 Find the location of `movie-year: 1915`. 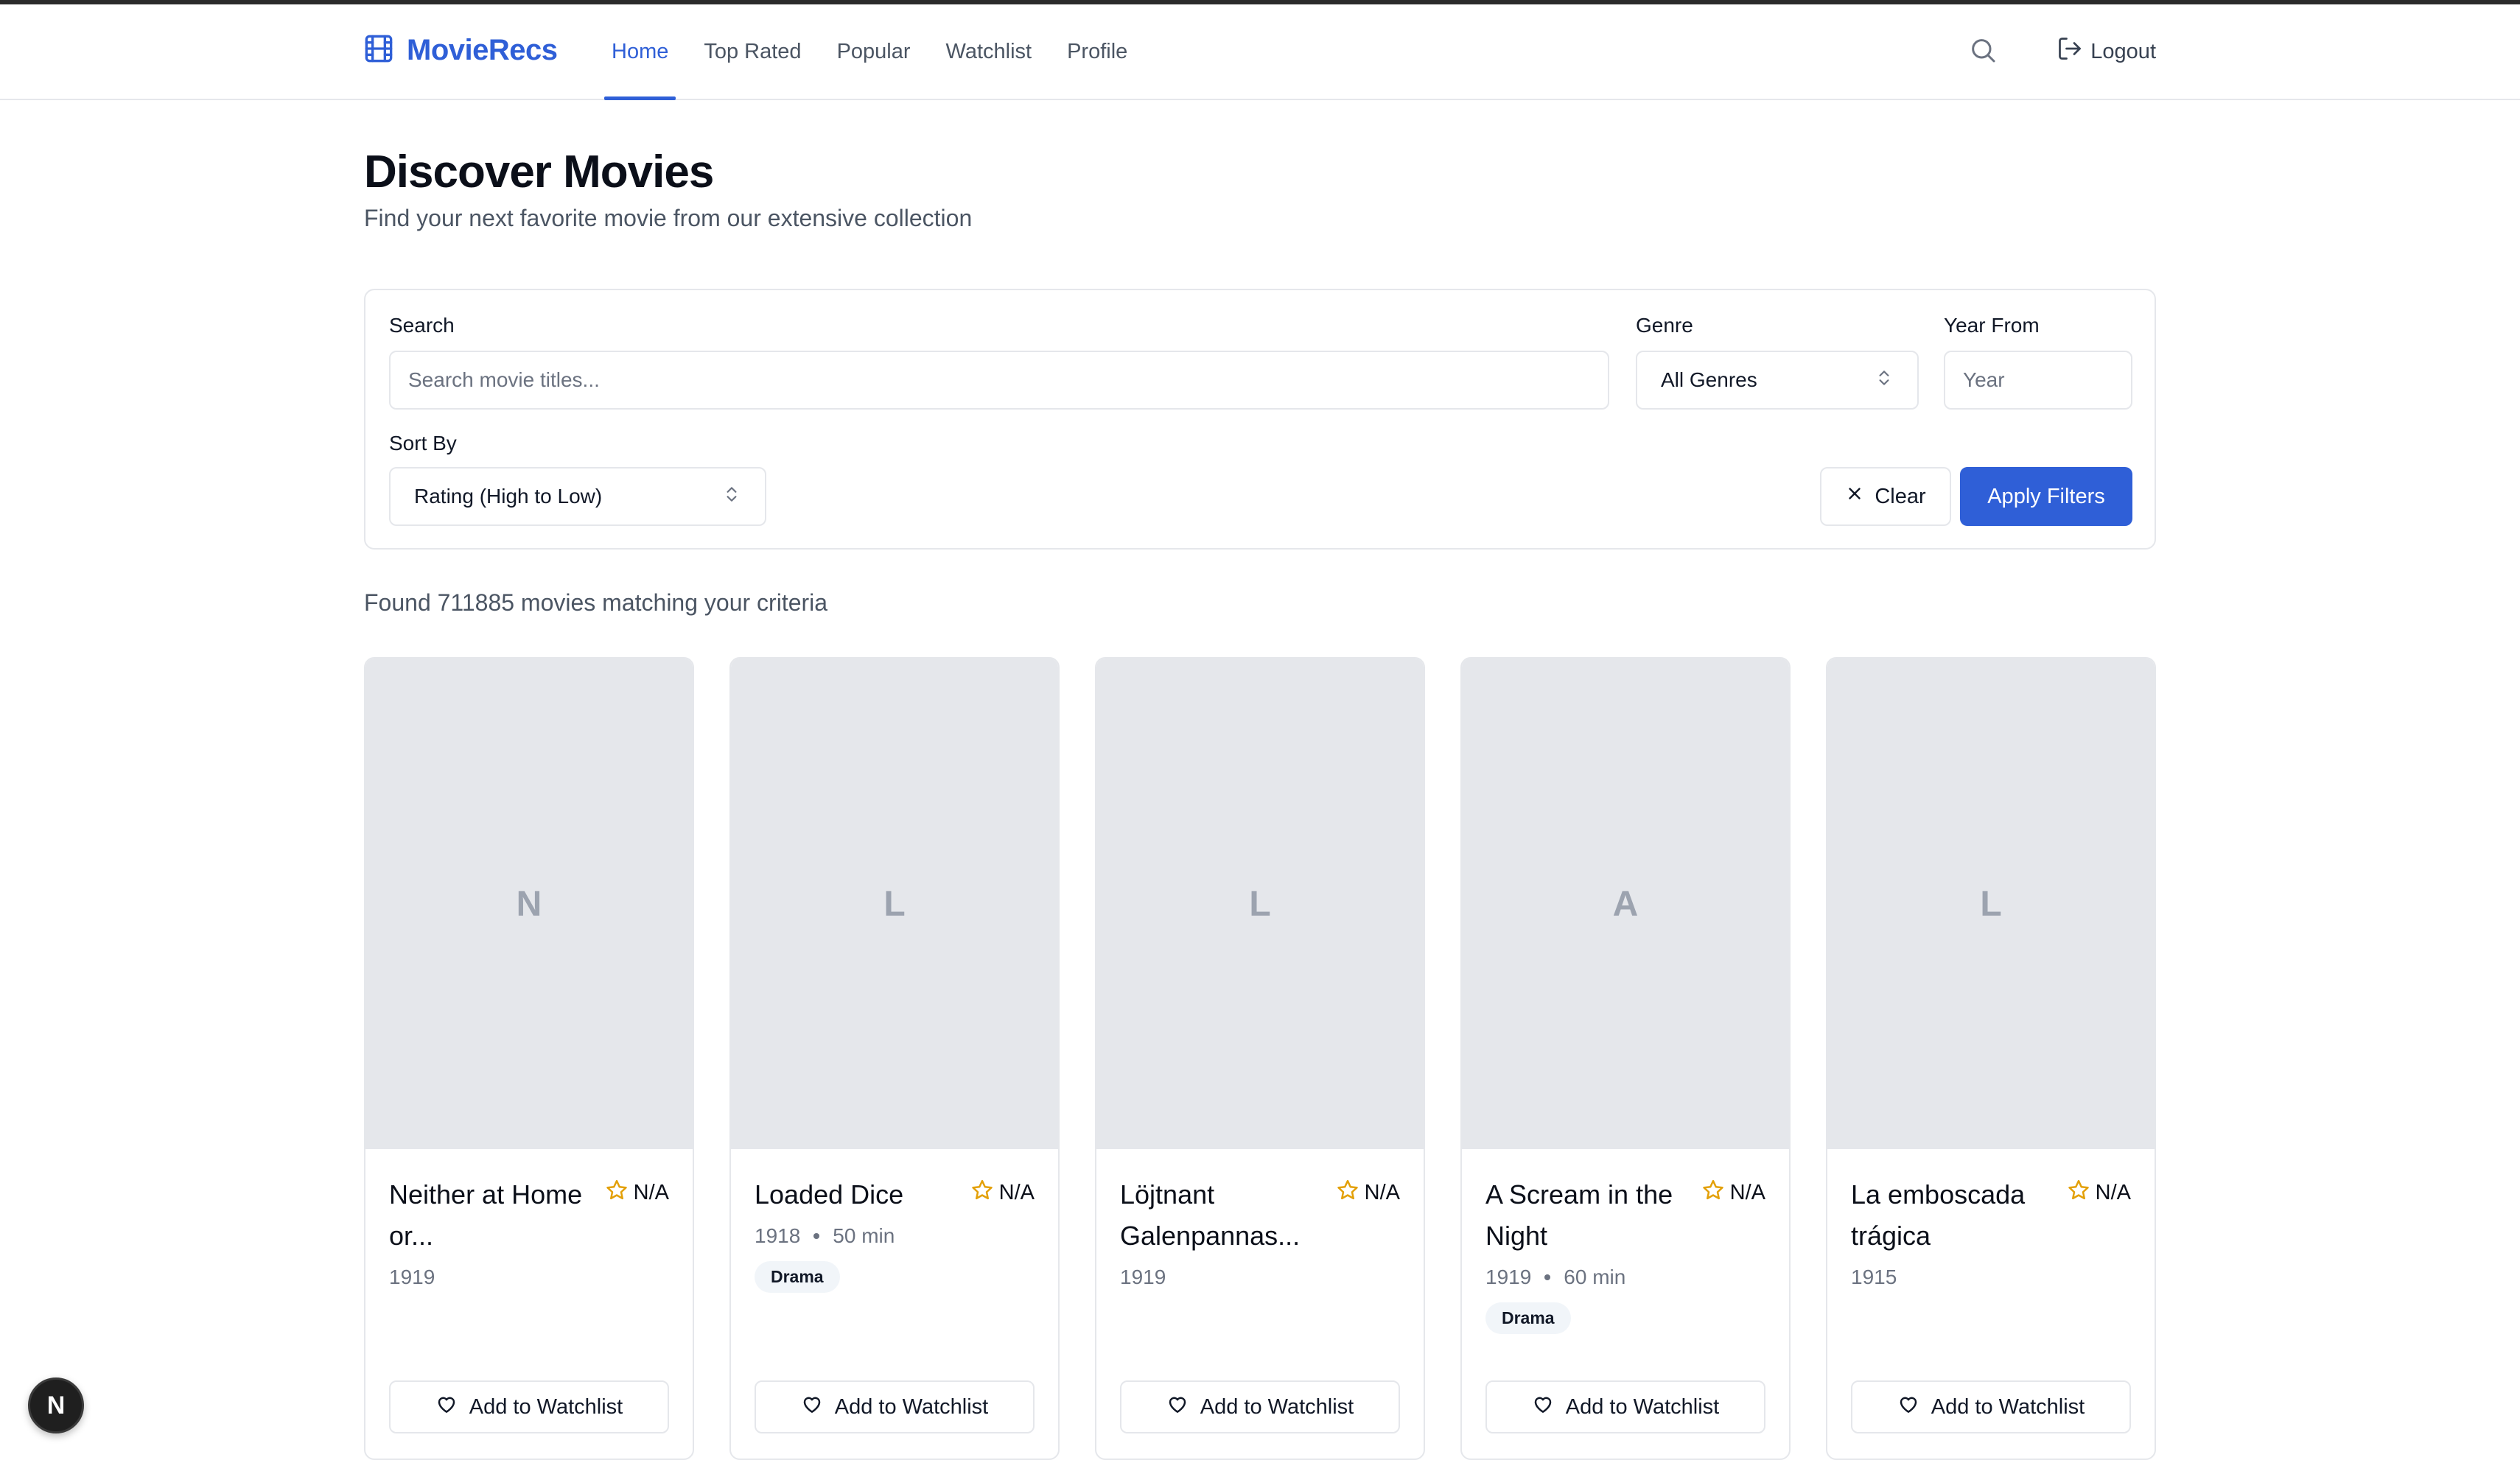

movie-year: 1915 is located at coordinates (1874, 1277).